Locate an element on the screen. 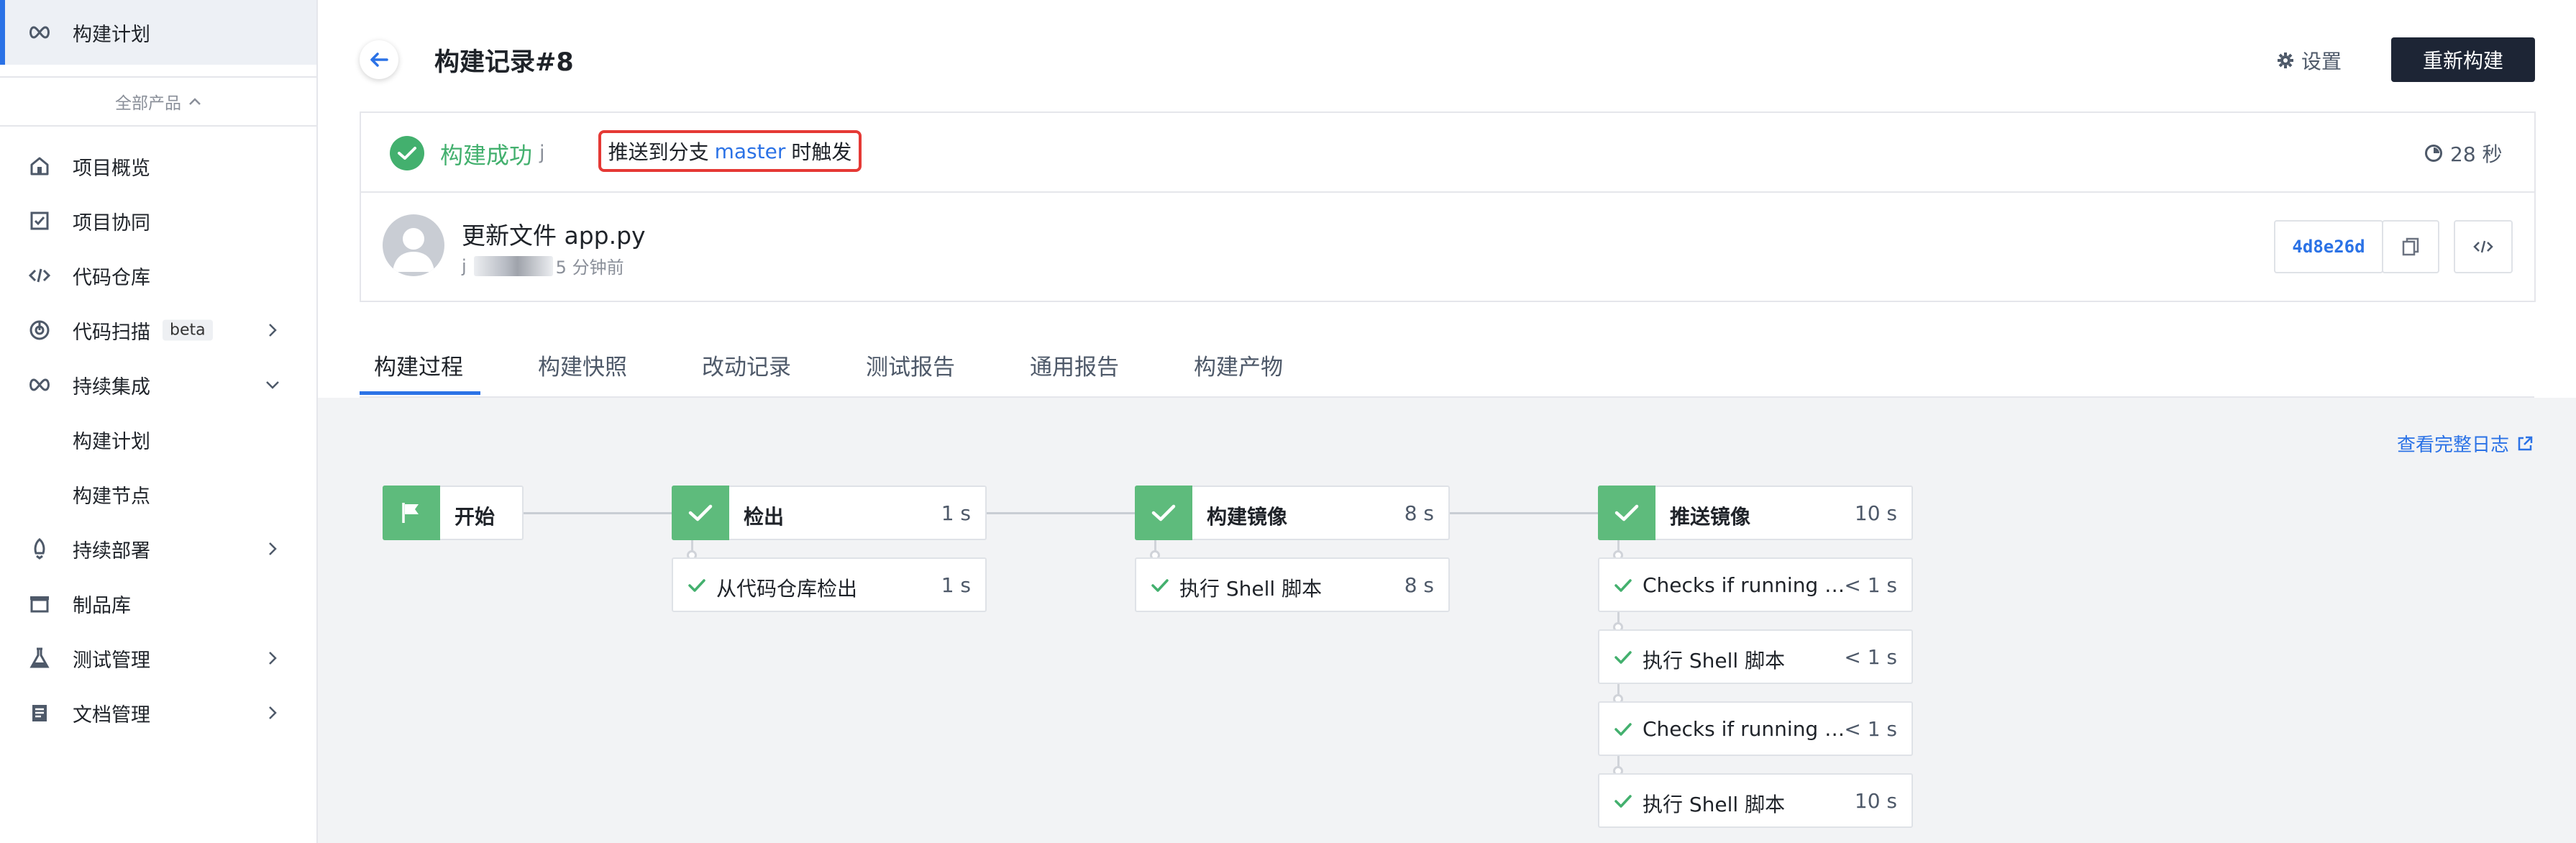  all-products-toggle: 全部产品 is located at coordinates (158, 101).